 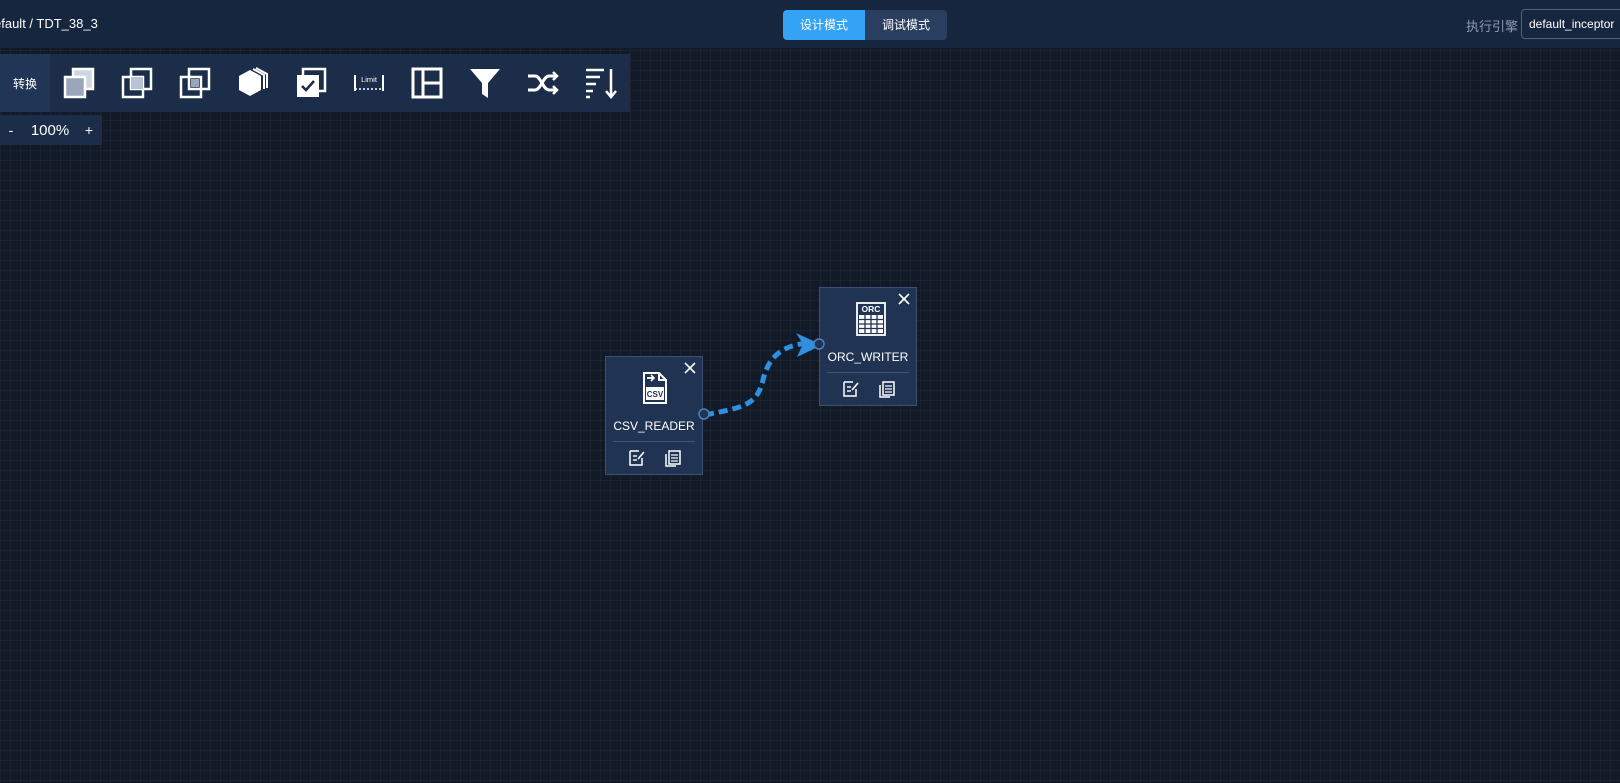 I want to click on zoom-level: 100%, so click(x=50, y=130).